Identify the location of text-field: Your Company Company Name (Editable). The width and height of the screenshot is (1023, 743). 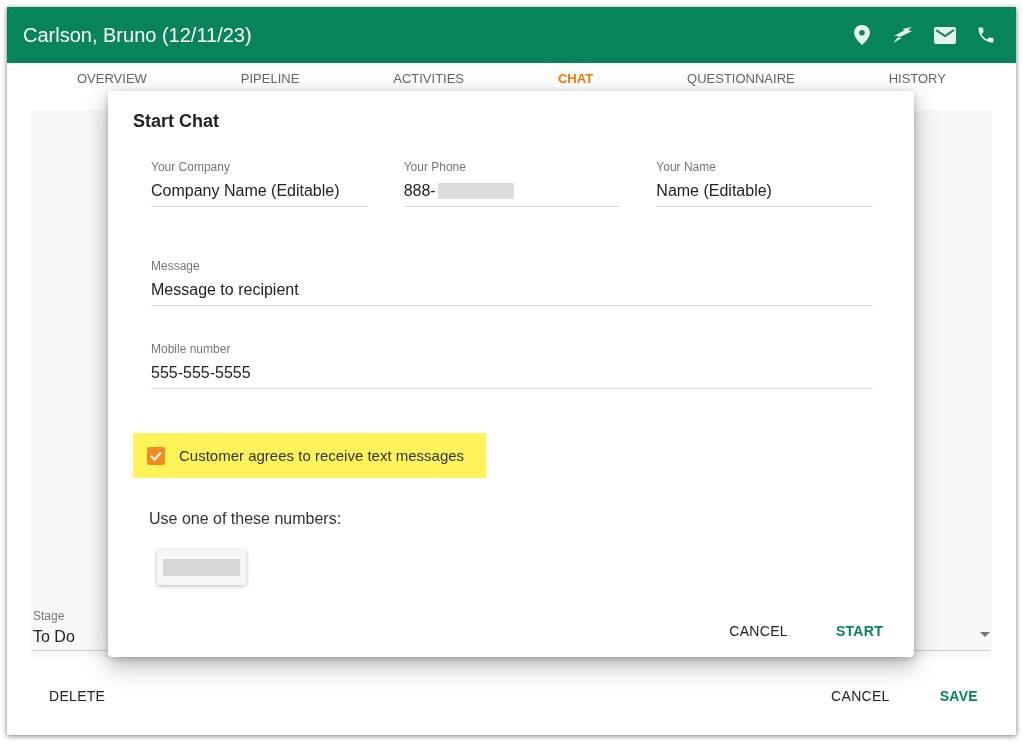
(259, 183).